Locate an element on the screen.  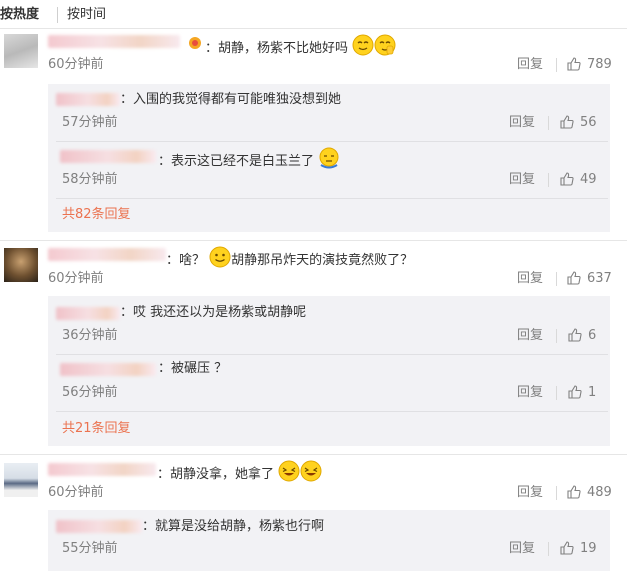
tab-separator is located at coordinates (57, 15).